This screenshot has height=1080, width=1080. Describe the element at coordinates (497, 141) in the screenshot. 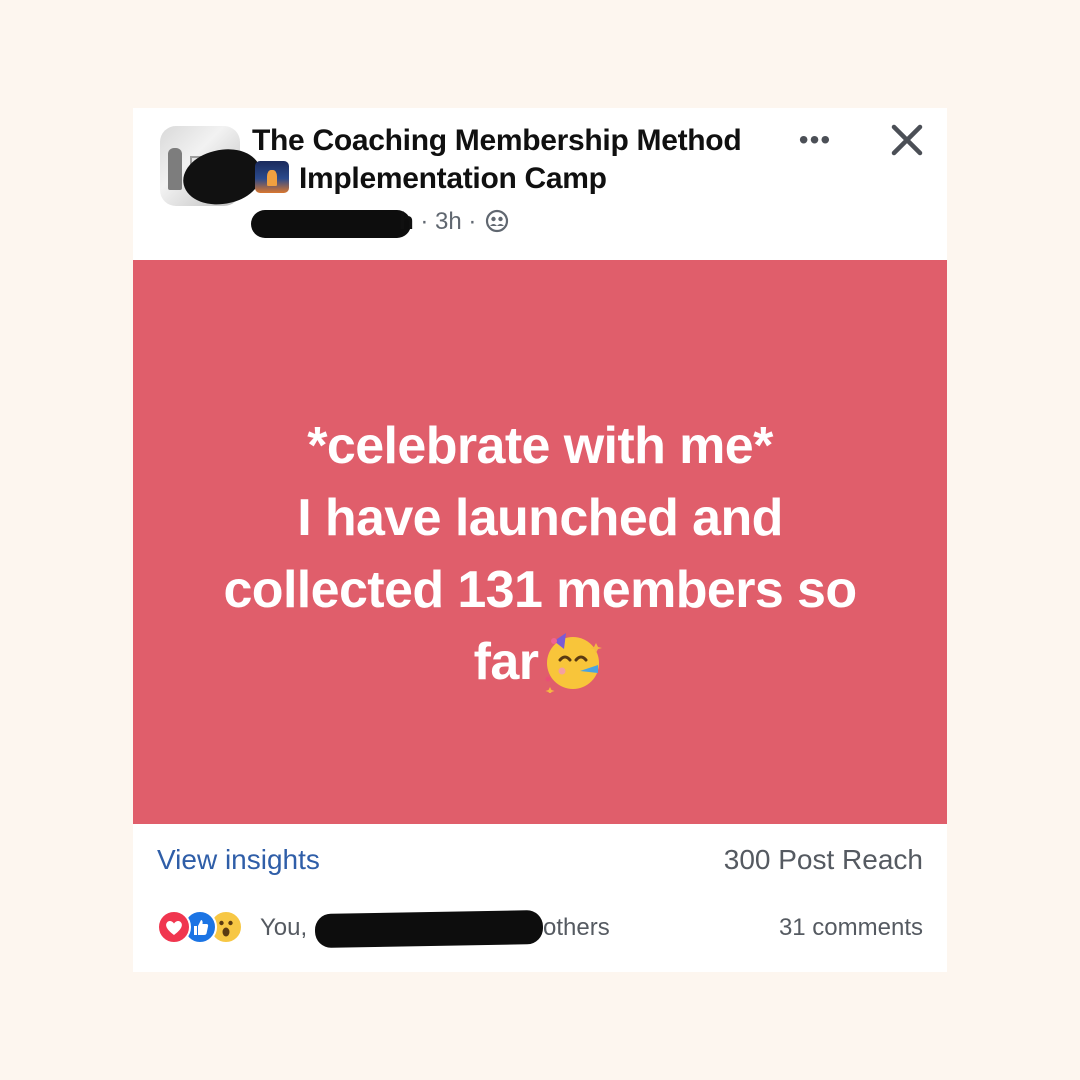

I see `group-name: The Coaching Membership Method` at that location.